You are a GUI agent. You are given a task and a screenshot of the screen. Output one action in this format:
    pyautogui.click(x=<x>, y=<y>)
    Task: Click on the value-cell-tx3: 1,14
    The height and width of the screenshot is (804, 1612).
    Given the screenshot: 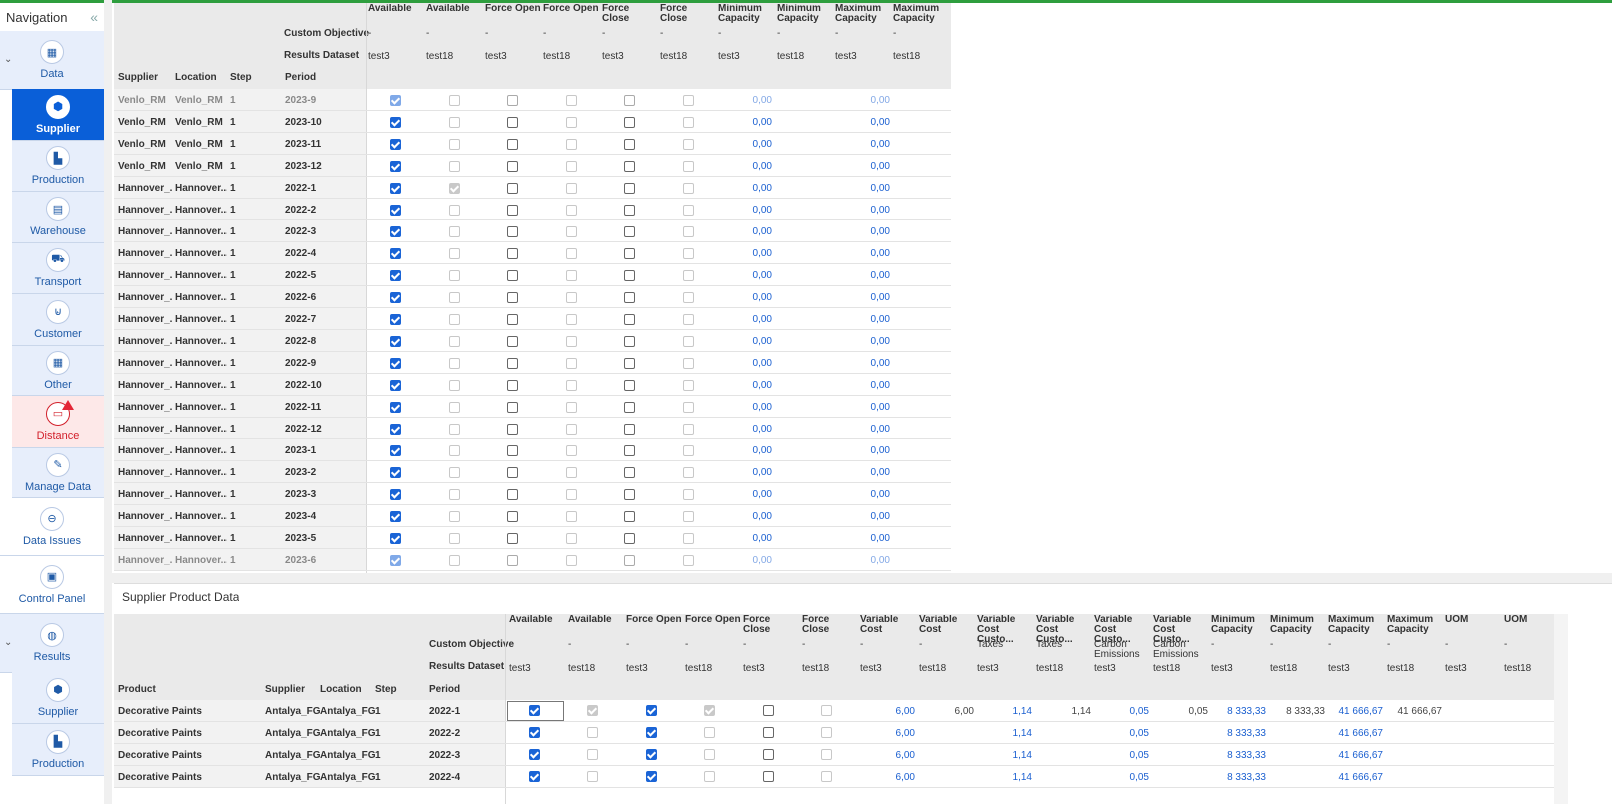 What is the action you would take?
    pyautogui.click(x=1004, y=755)
    